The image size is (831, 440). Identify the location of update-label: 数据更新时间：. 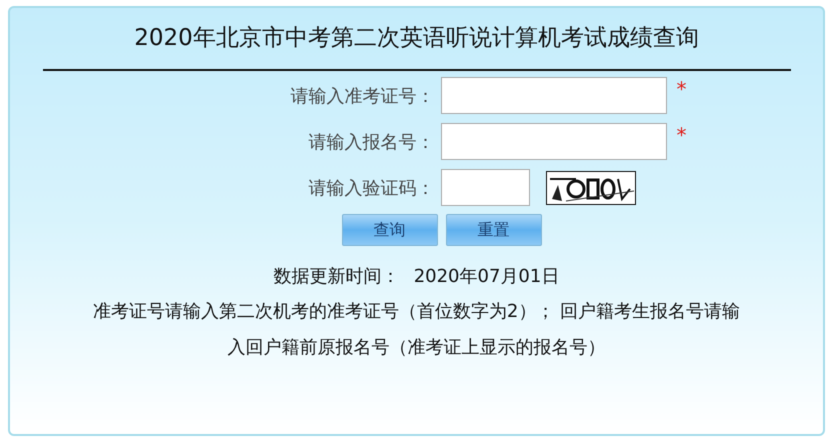
(337, 276).